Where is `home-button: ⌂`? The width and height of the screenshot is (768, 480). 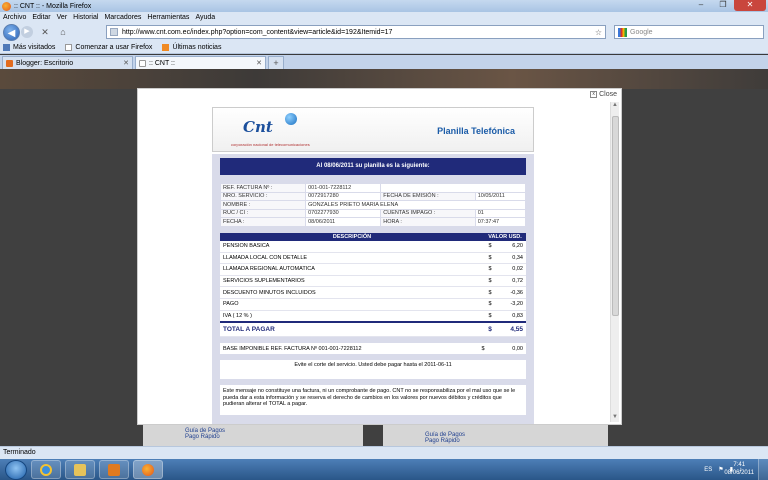
home-button: ⌂ is located at coordinates (63, 32).